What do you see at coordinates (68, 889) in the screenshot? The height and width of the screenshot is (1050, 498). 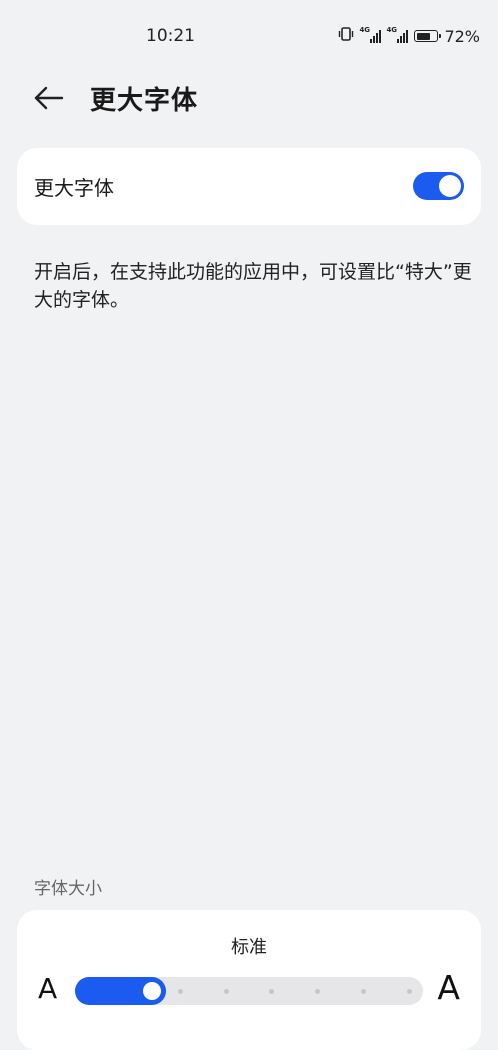 I see `section-label-font-size: 字体大小` at bounding box center [68, 889].